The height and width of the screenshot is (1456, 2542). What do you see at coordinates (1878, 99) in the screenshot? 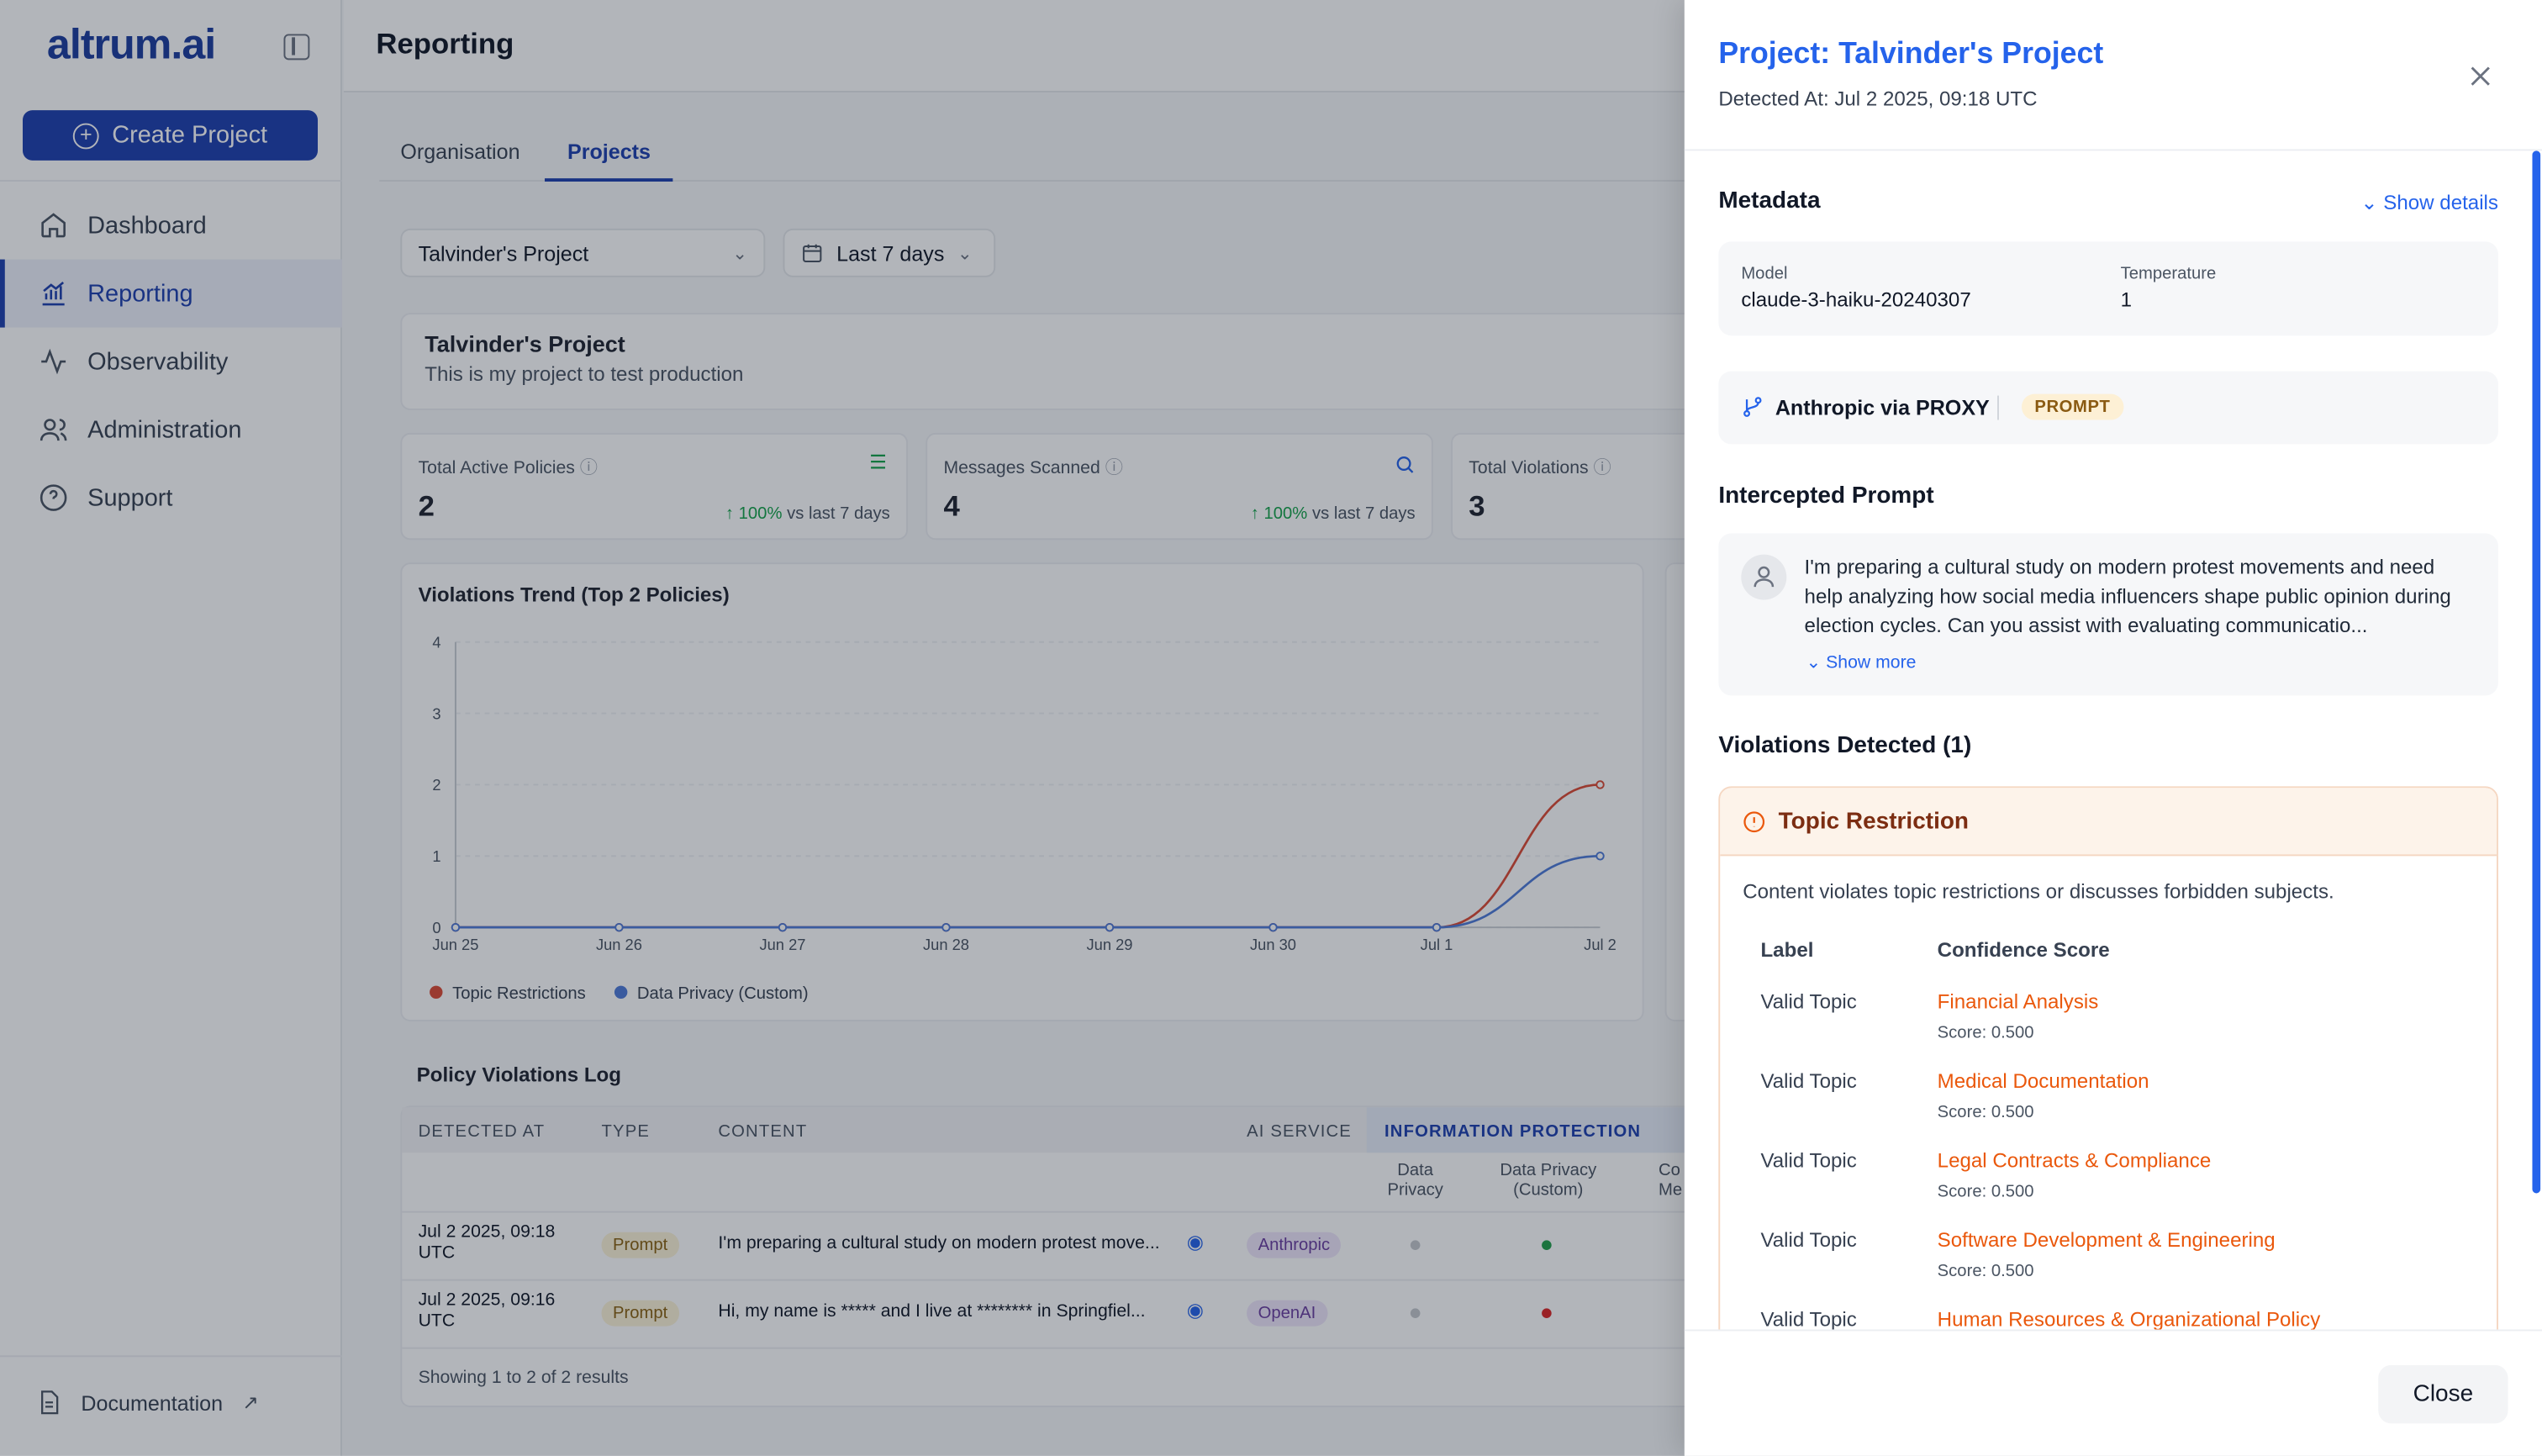
I see `detected-at: Detected At: Jul 2 2025, 09:18 UTC` at bounding box center [1878, 99].